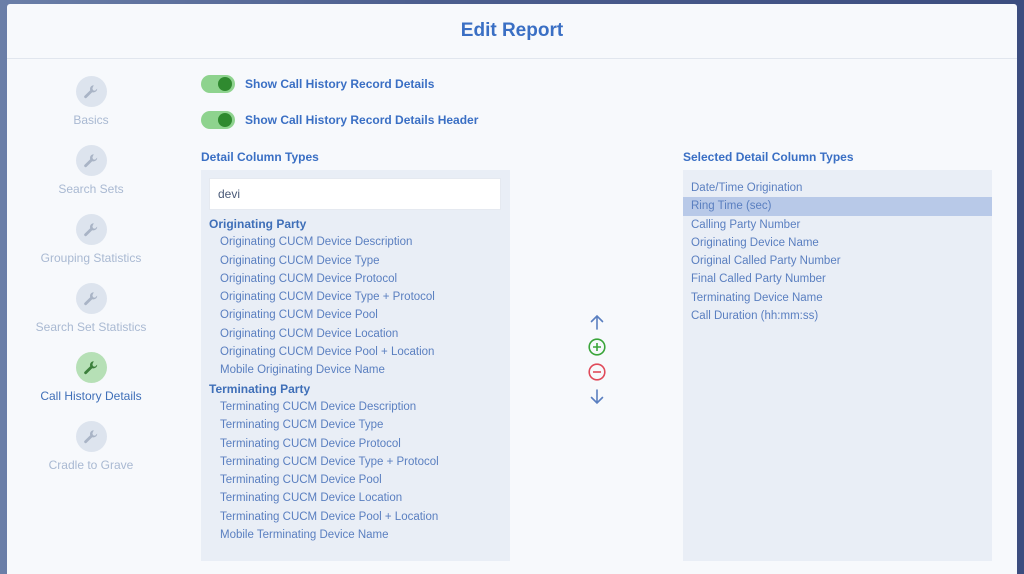 The width and height of the screenshot is (1024, 574). What do you see at coordinates (837, 316) in the screenshot?
I see `selected-list-item: Call Duration (hh:mm:ss)` at bounding box center [837, 316].